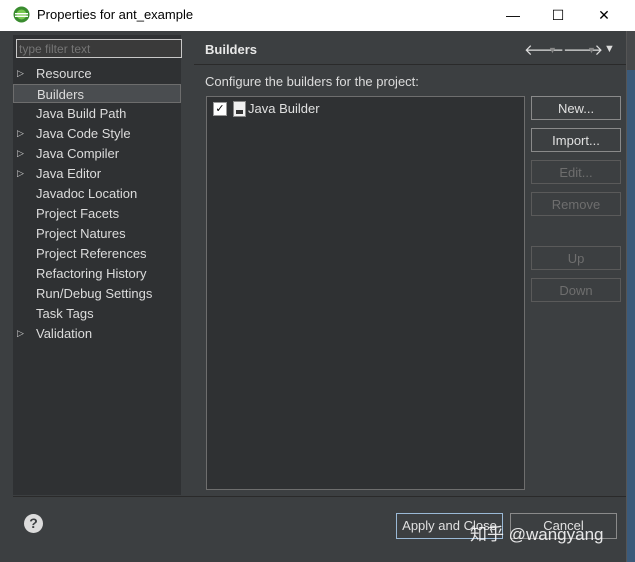  What do you see at coordinates (64, 73) in the screenshot?
I see `tree-item-label: Resource` at bounding box center [64, 73].